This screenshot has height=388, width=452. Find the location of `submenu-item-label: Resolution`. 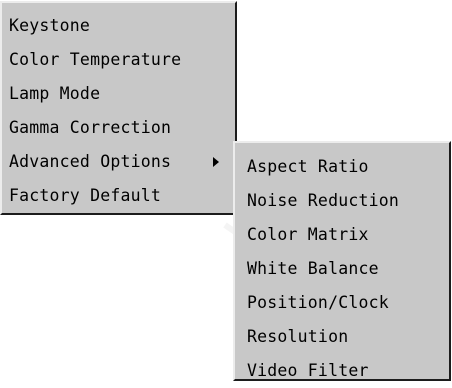

submenu-item-label: Resolution is located at coordinates (298, 336).